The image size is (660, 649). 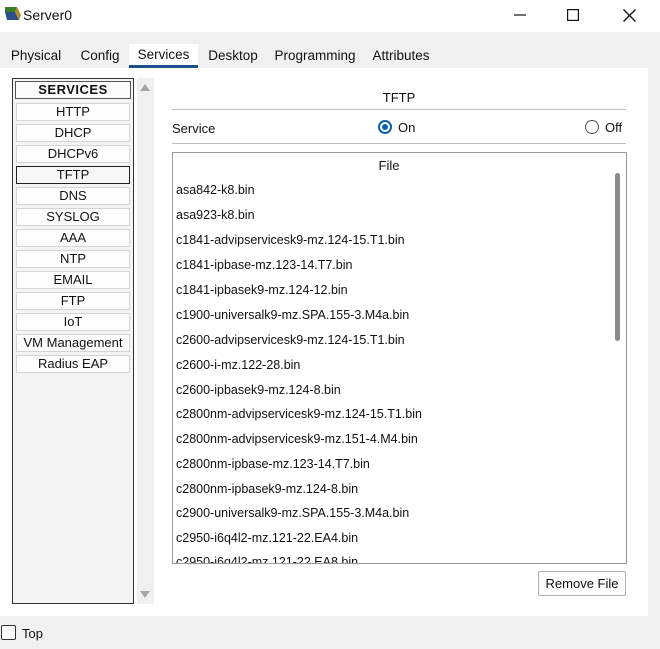 What do you see at coordinates (617, 358) in the screenshot?
I see `file-list-scrollbar` at bounding box center [617, 358].